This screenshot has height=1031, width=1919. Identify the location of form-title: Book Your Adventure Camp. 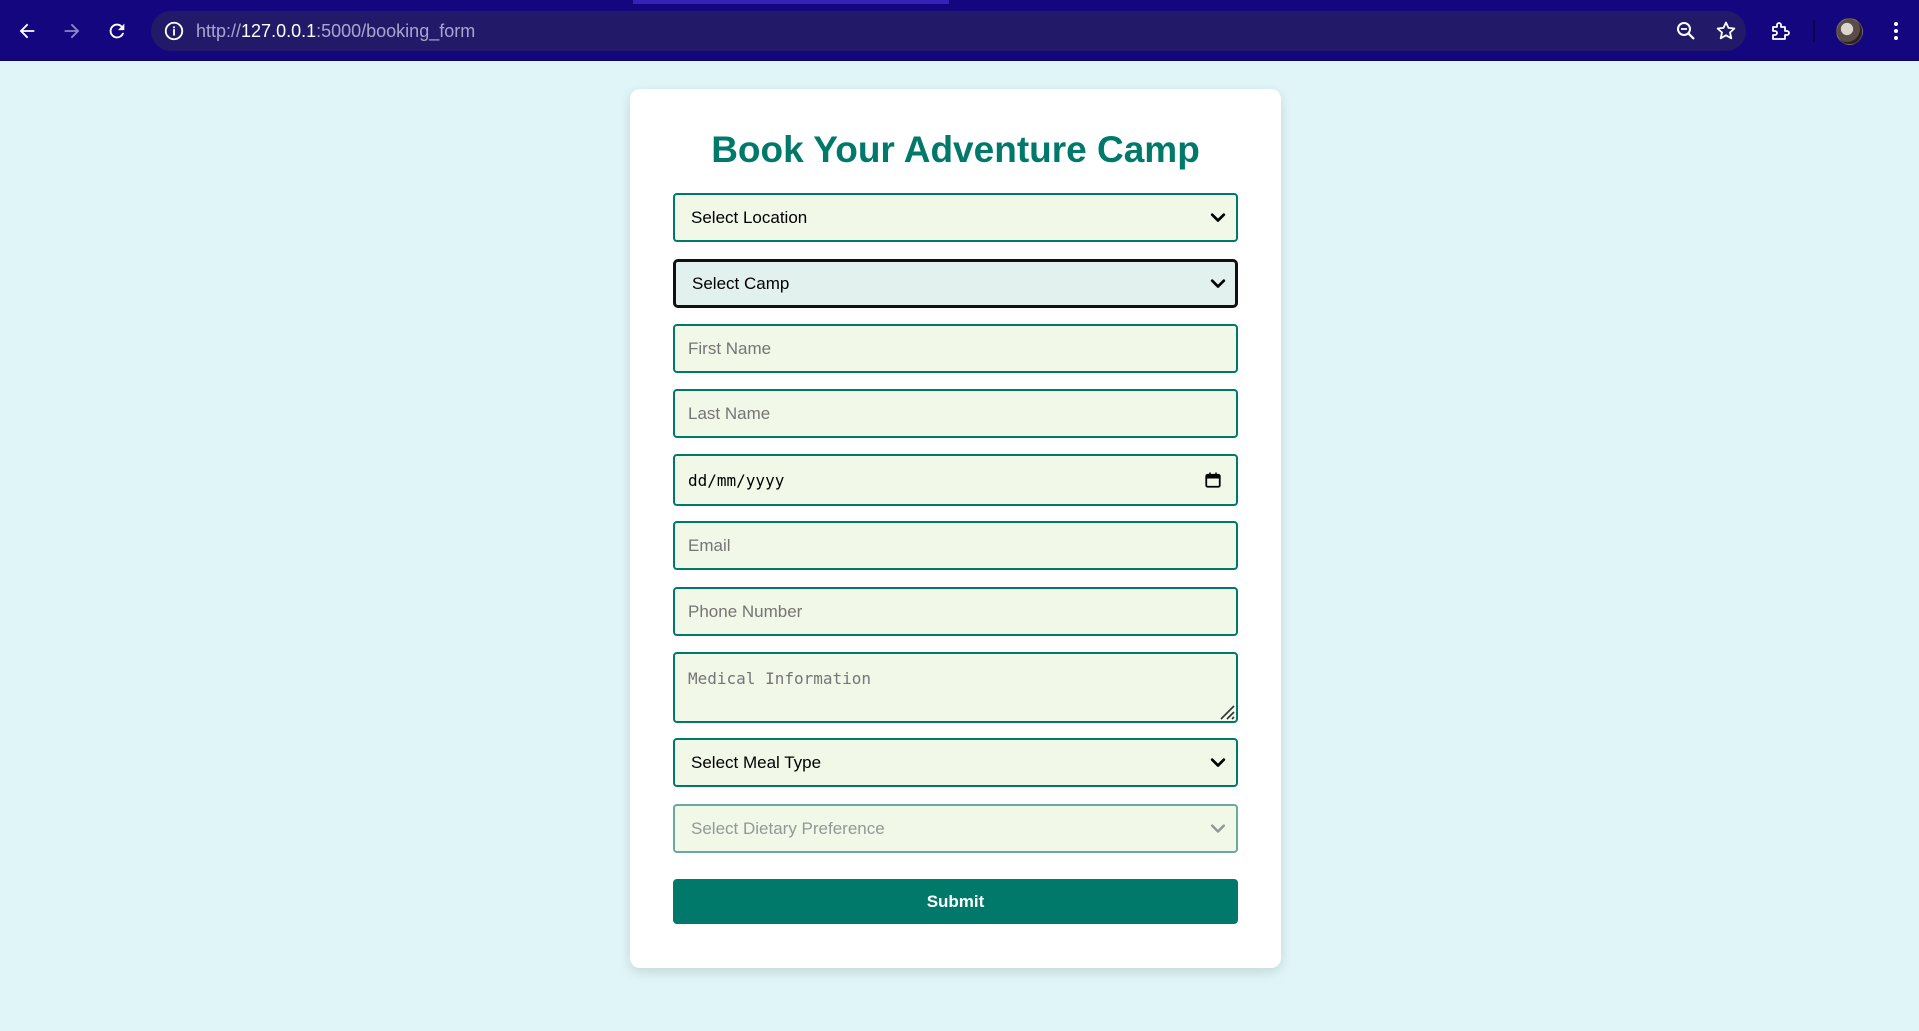
(955, 149).